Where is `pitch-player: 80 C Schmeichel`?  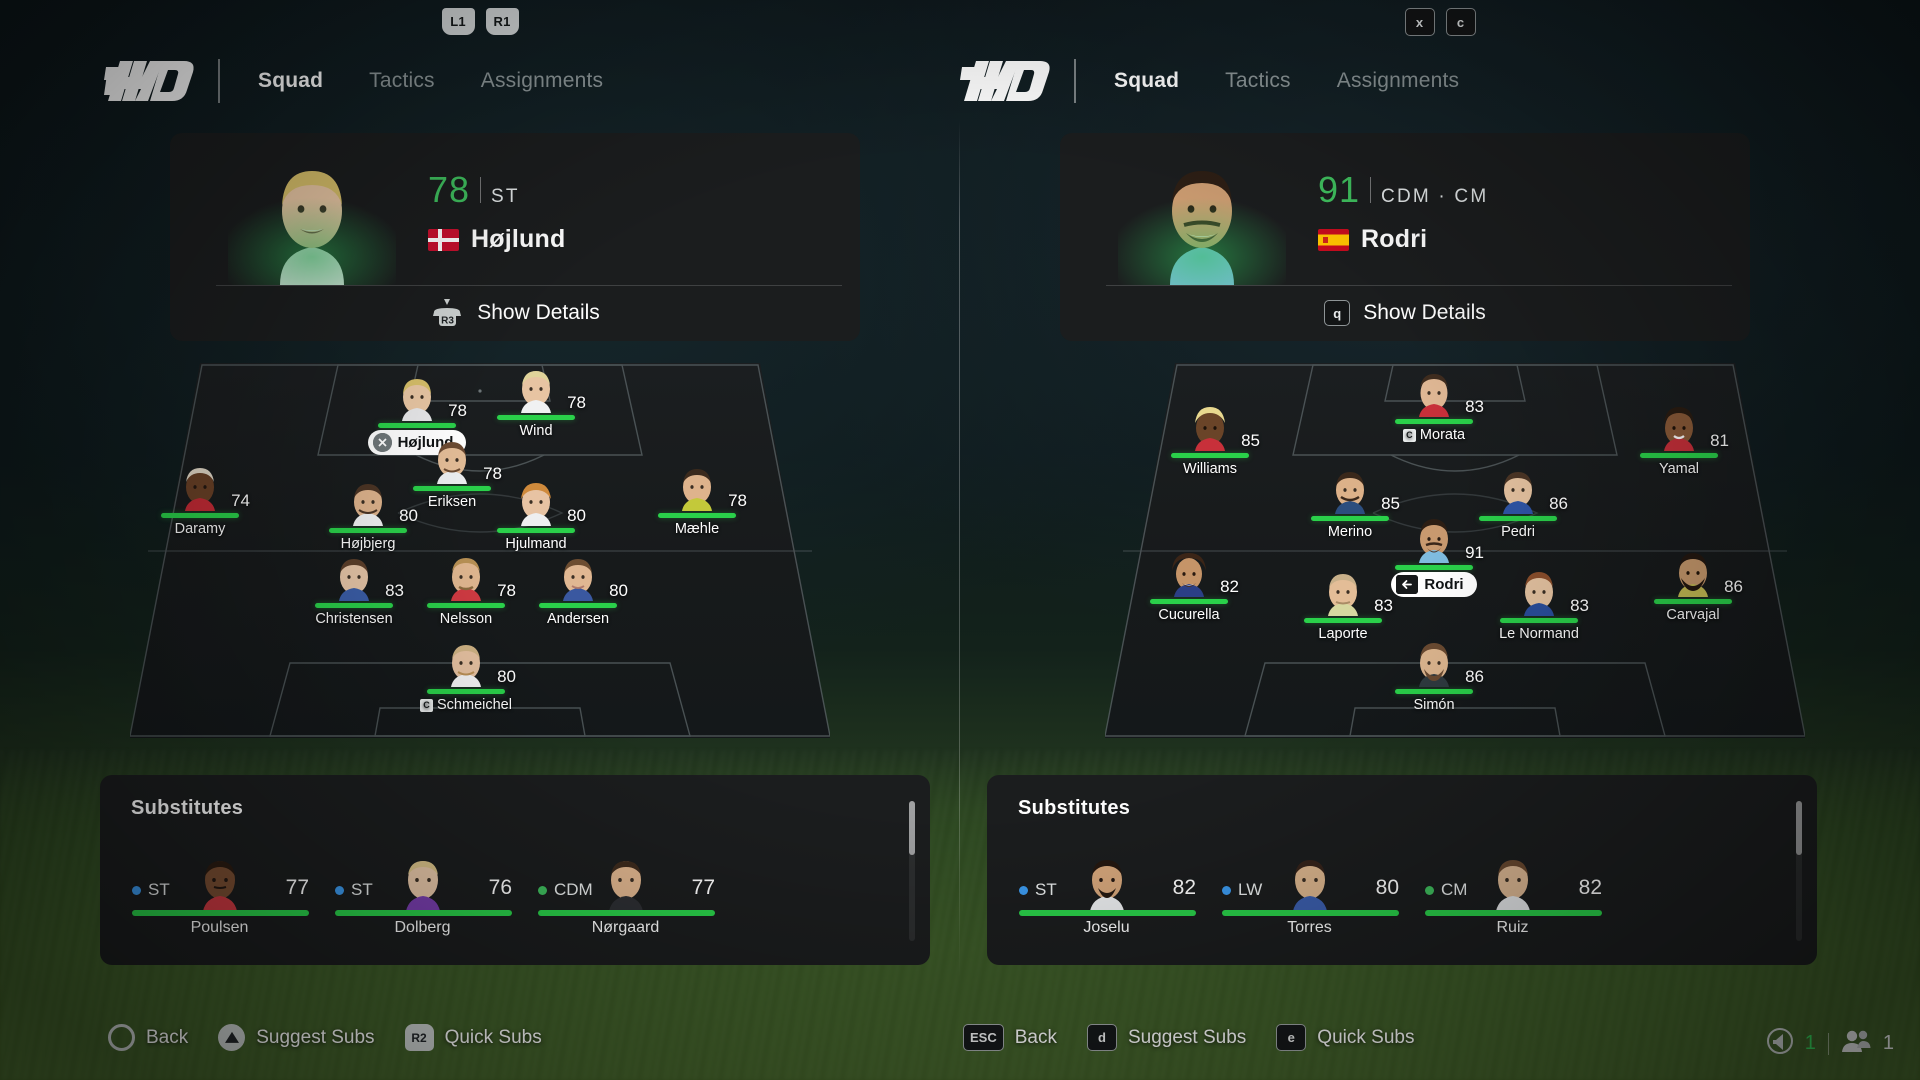
pitch-player: 80 C Schmeichel is located at coordinates (466, 675).